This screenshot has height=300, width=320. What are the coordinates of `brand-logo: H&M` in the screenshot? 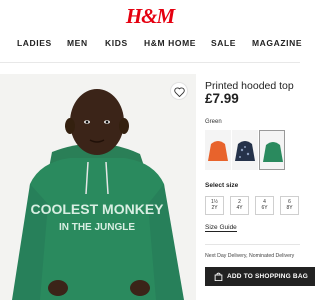 It's located at (150, 16).